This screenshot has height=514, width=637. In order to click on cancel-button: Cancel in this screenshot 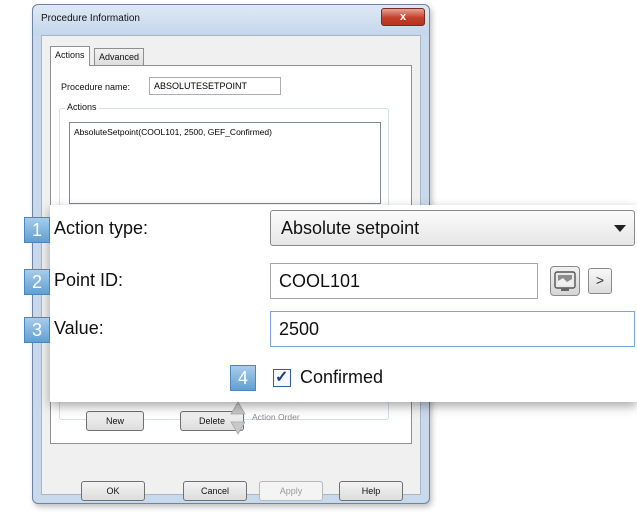, I will do `click(215, 491)`.